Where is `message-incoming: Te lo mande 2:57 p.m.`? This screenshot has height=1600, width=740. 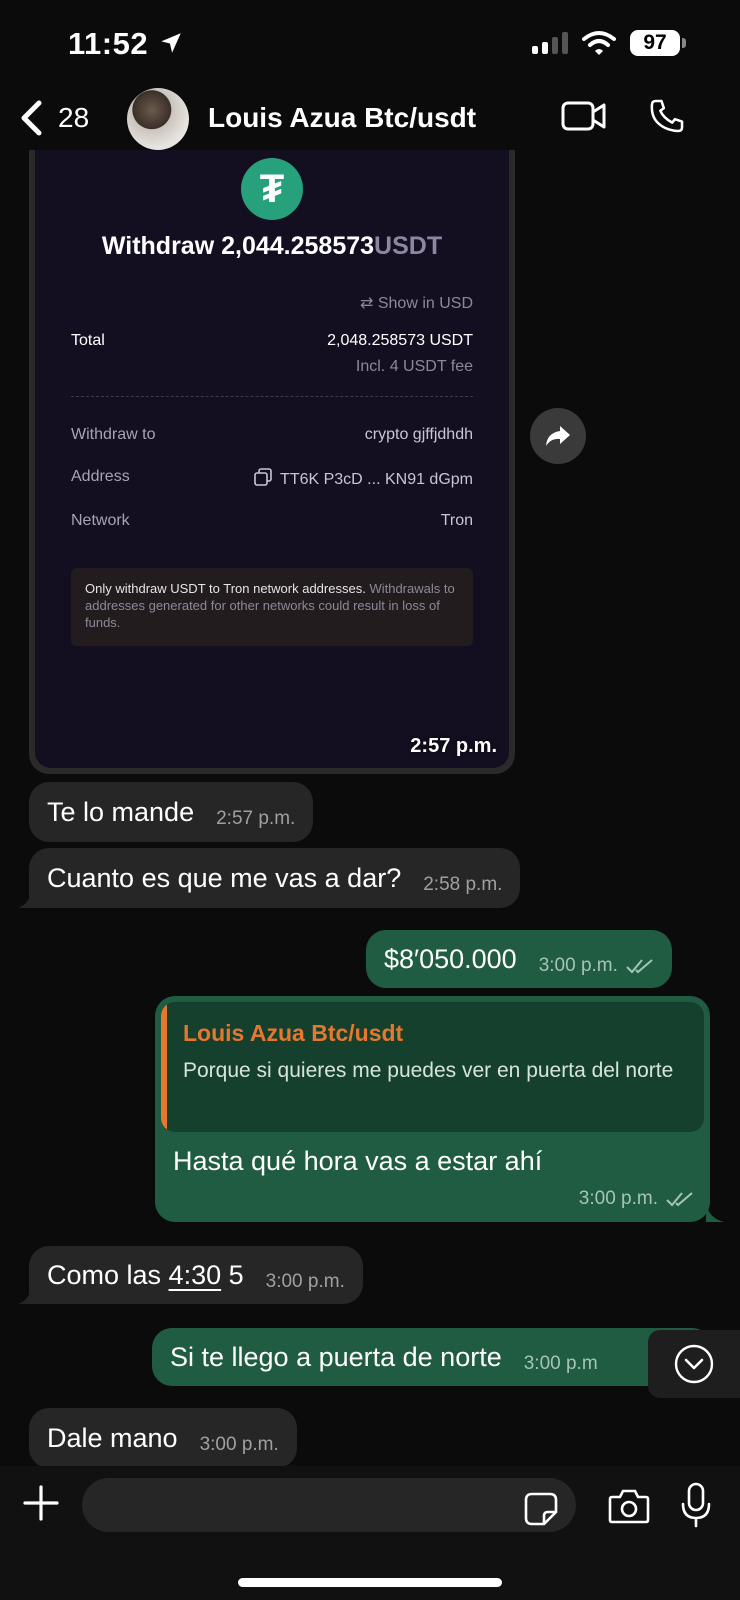 message-incoming: Te lo mande 2:57 p.m. is located at coordinates (171, 812).